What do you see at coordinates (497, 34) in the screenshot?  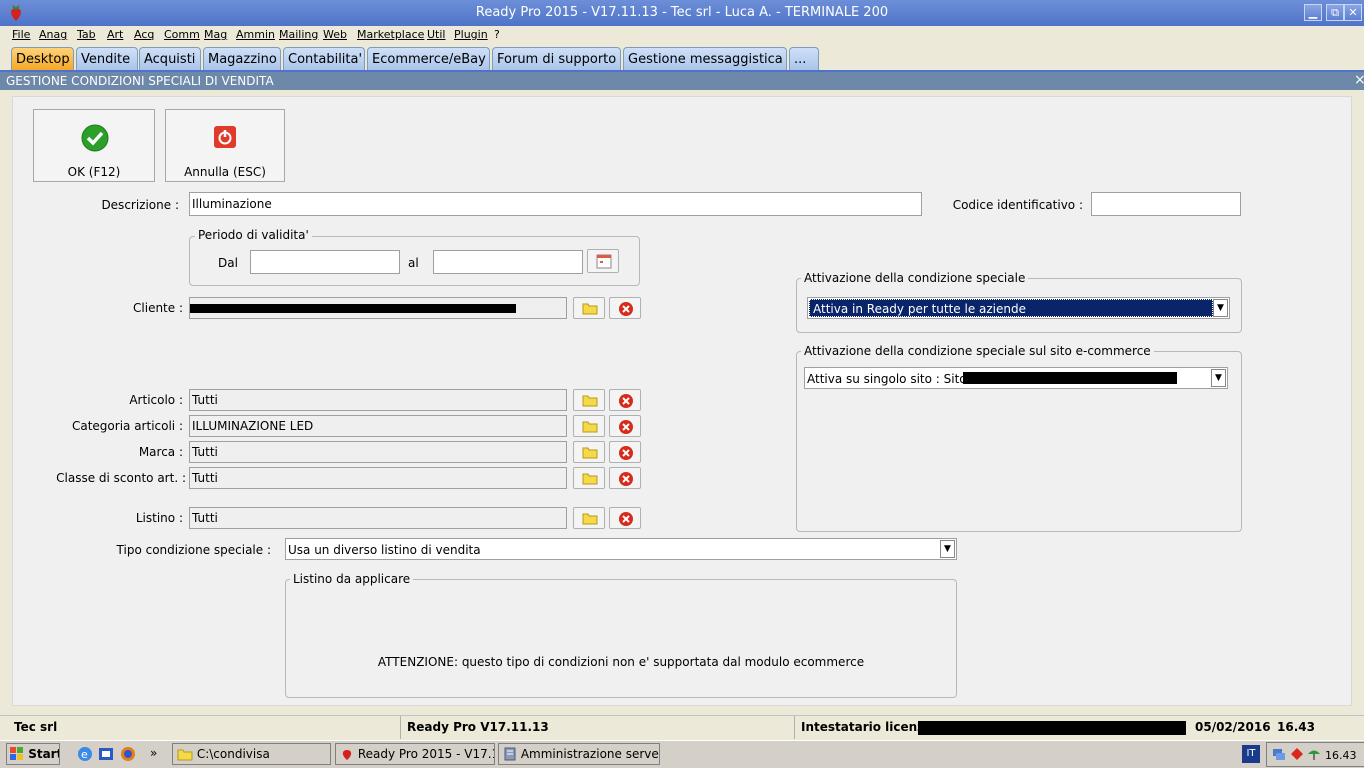 I see `menu-help: ?` at bounding box center [497, 34].